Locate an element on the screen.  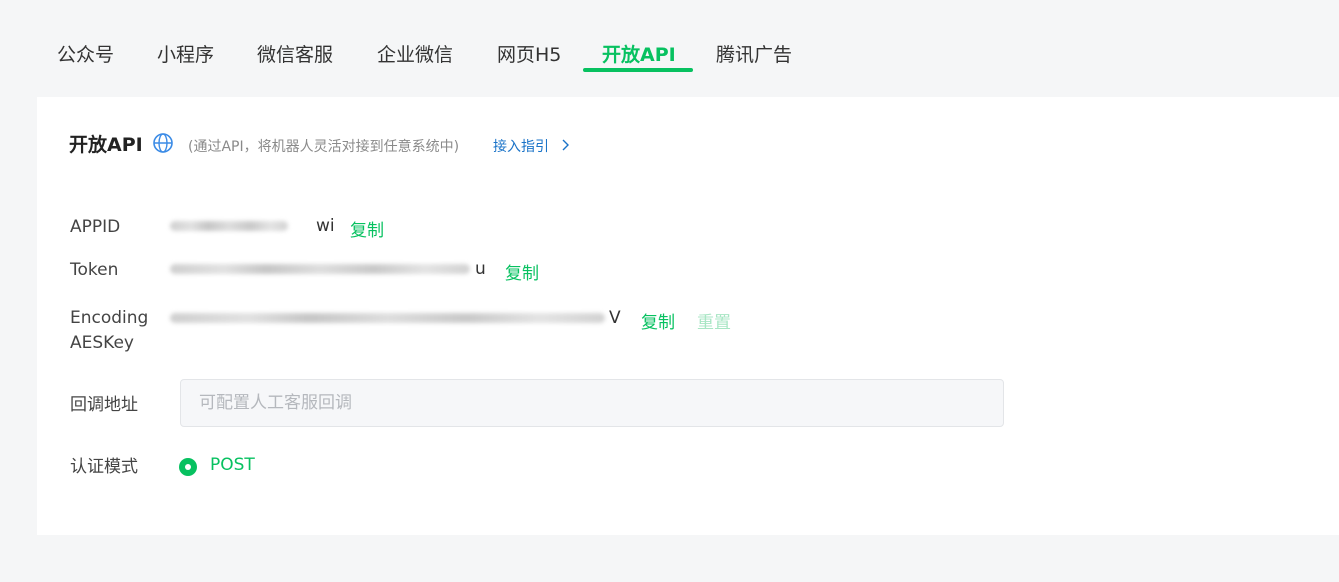
panel-title: 开放API is located at coordinates (106, 145).